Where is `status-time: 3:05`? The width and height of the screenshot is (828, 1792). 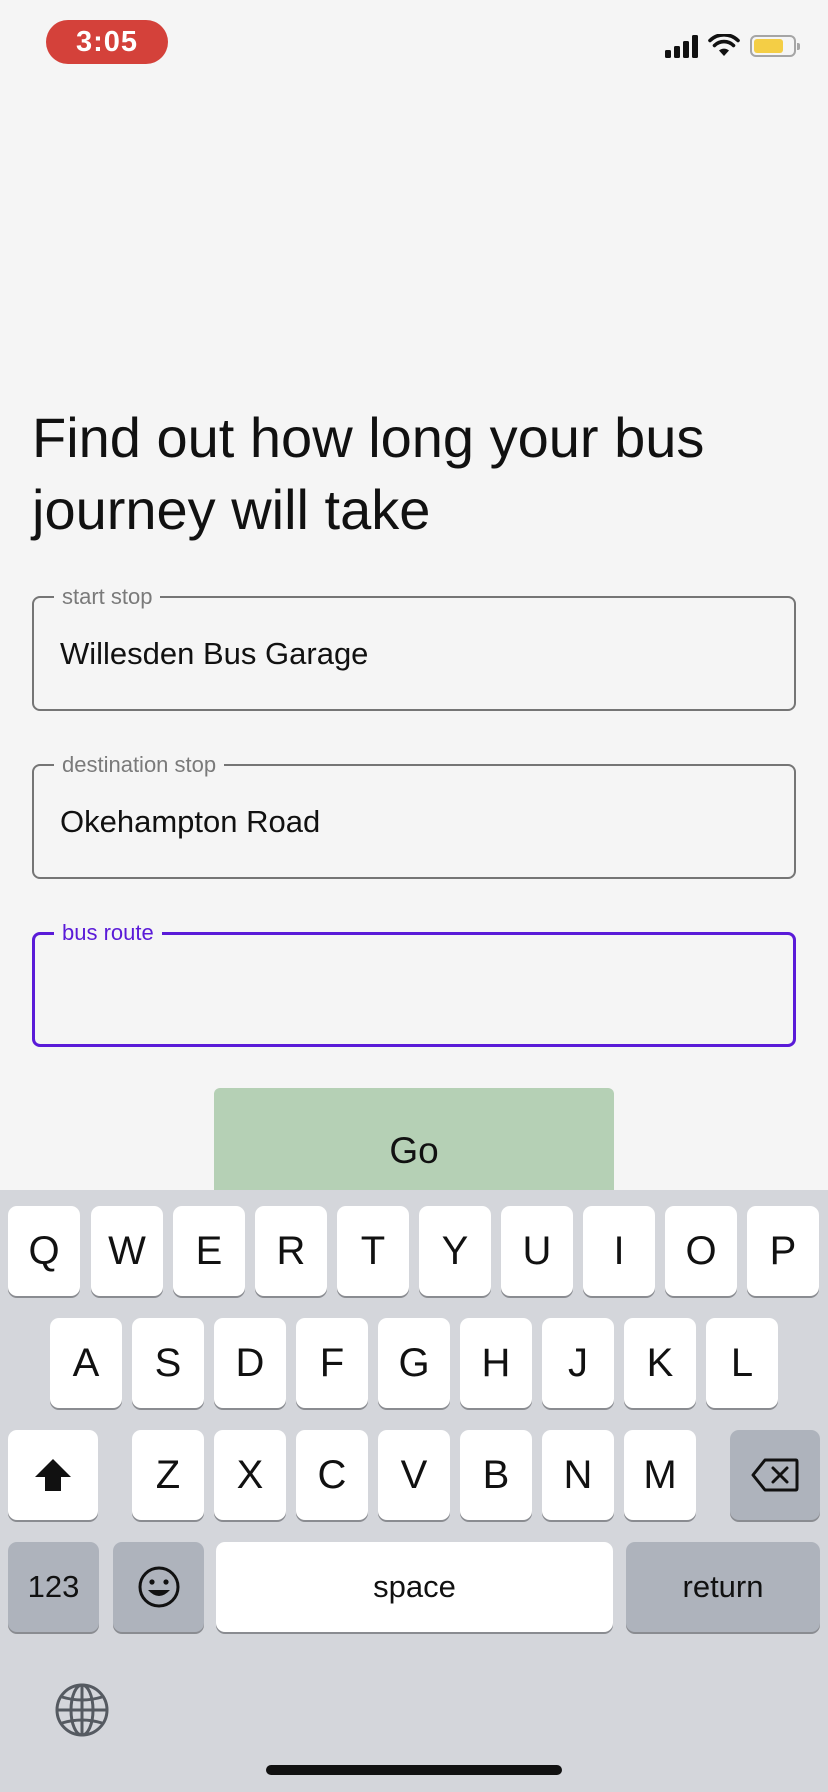
status-time: 3:05 is located at coordinates (107, 42).